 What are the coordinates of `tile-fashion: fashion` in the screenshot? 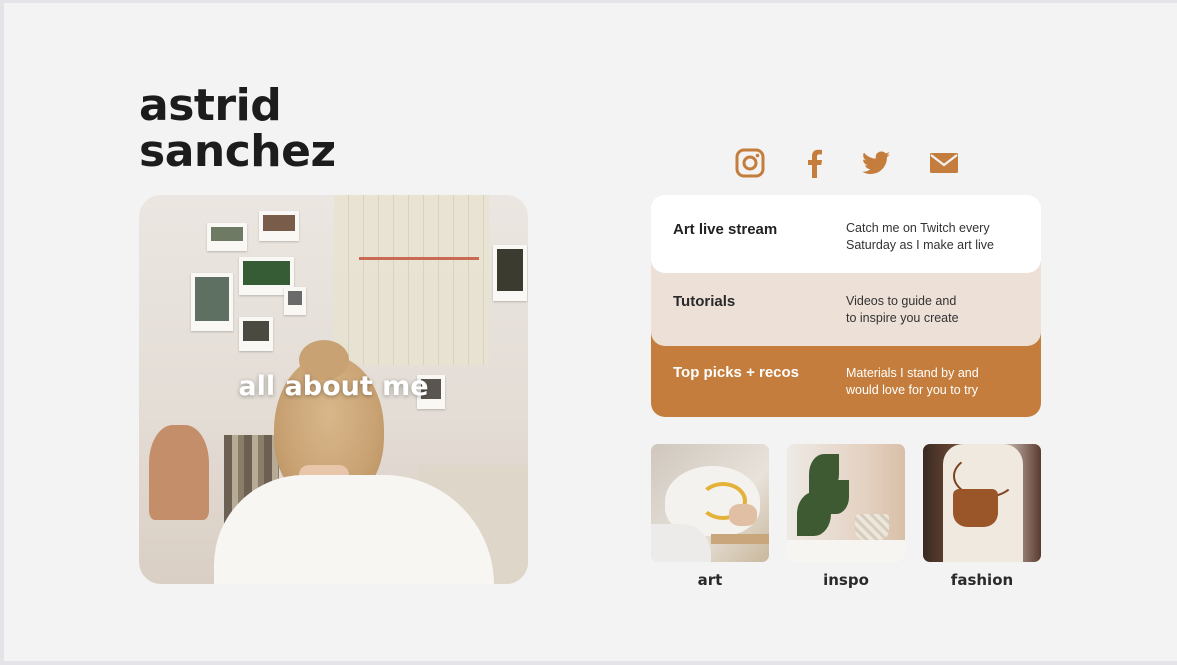 It's located at (982, 516).